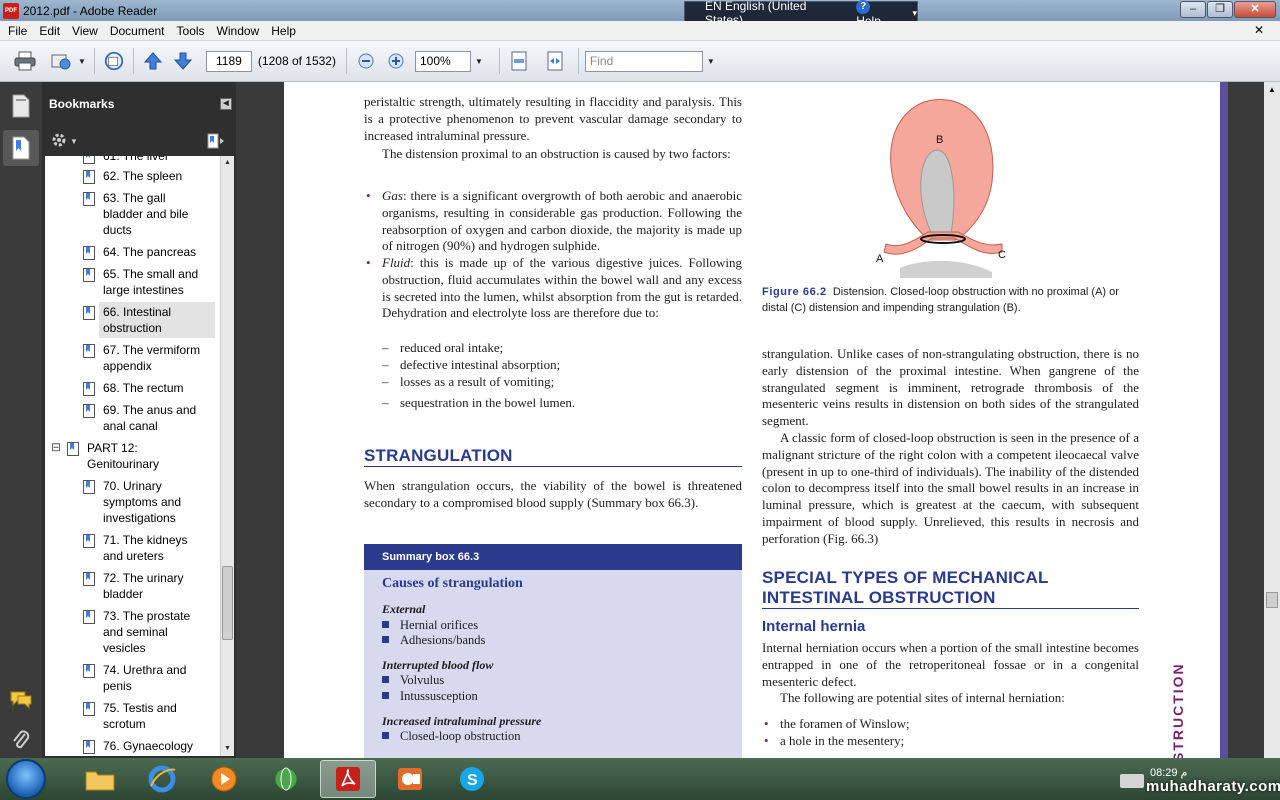 This screenshot has height=800, width=1280. Describe the element at coordinates (114, 61) in the screenshot. I see `collaborate-icon` at that location.